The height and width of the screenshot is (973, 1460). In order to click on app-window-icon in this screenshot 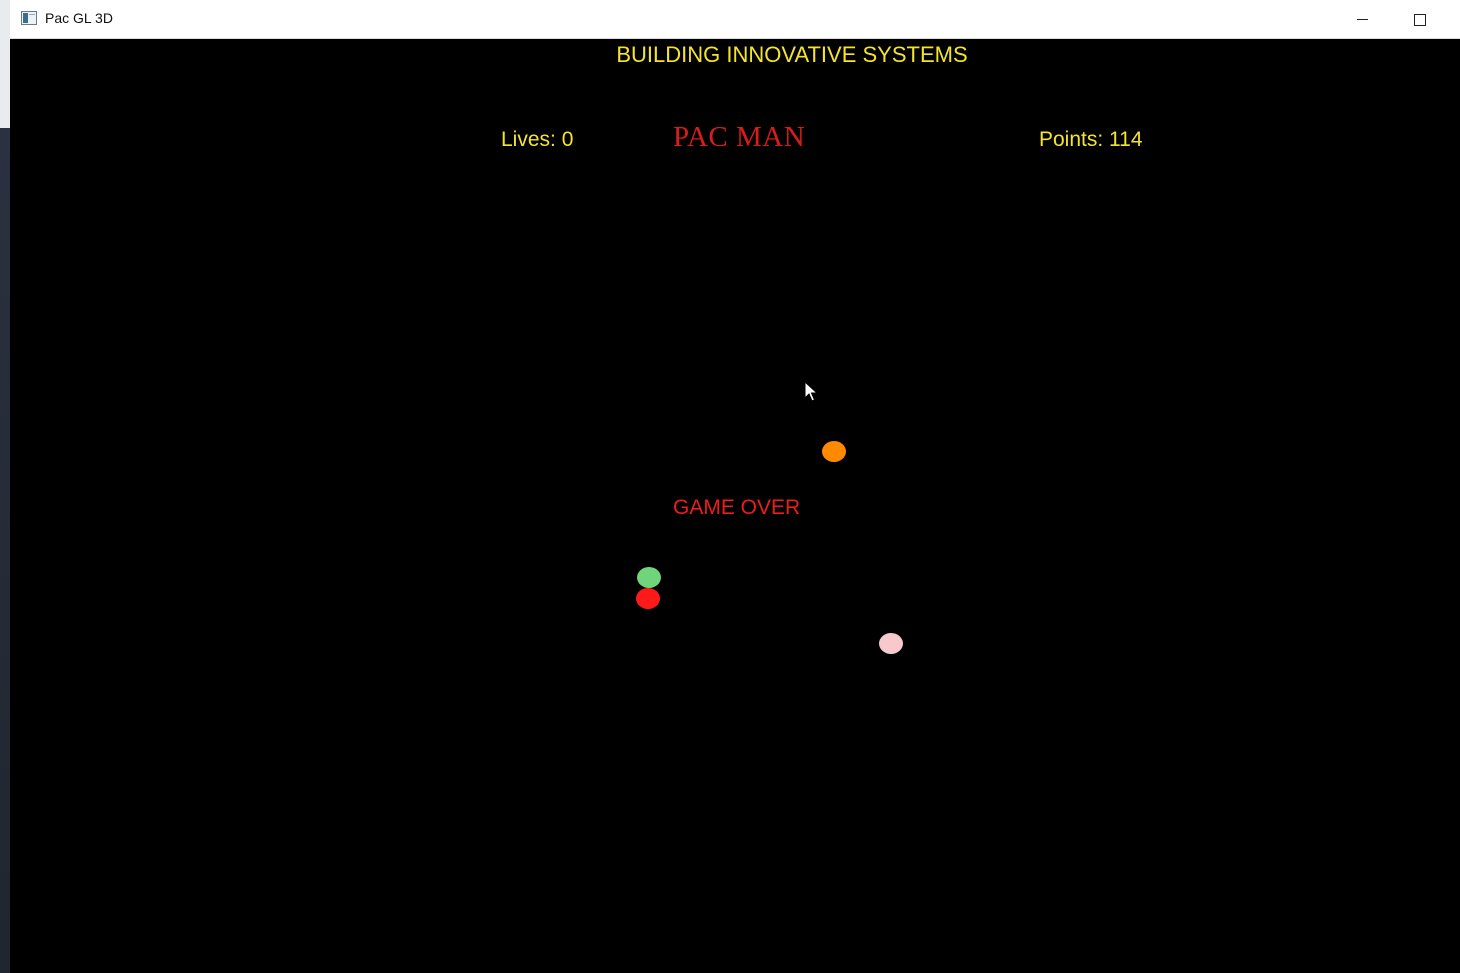, I will do `click(29, 18)`.